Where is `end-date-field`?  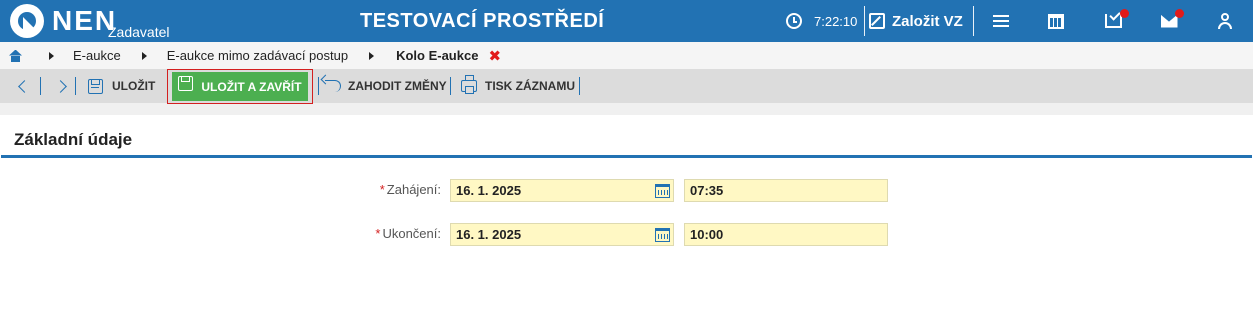 end-date-field is located at coordinates (562, 234).